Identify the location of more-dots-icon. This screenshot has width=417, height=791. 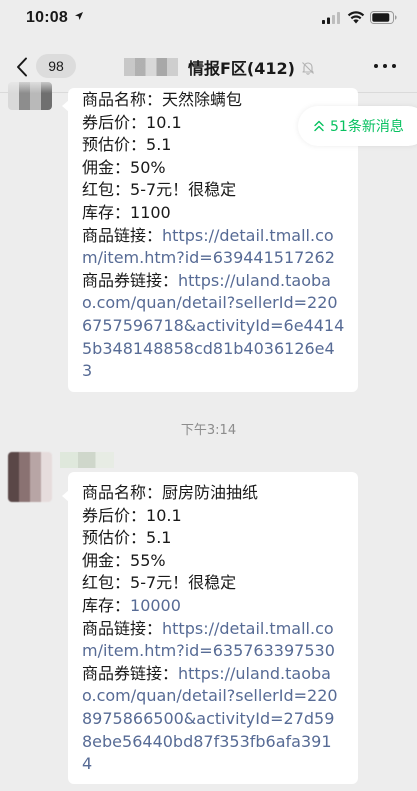
(385, 67).